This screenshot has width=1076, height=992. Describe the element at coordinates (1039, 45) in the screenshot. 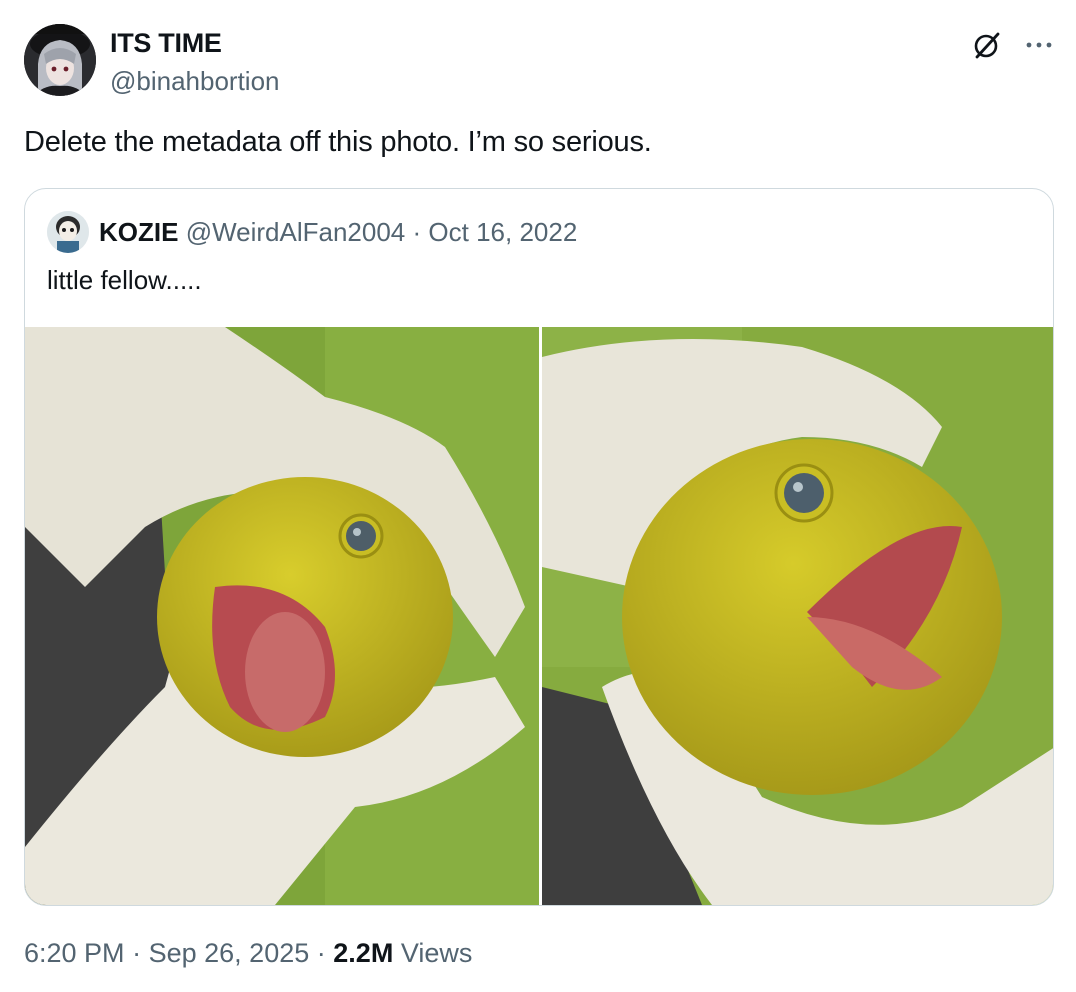

I see `more-icon` at that location.